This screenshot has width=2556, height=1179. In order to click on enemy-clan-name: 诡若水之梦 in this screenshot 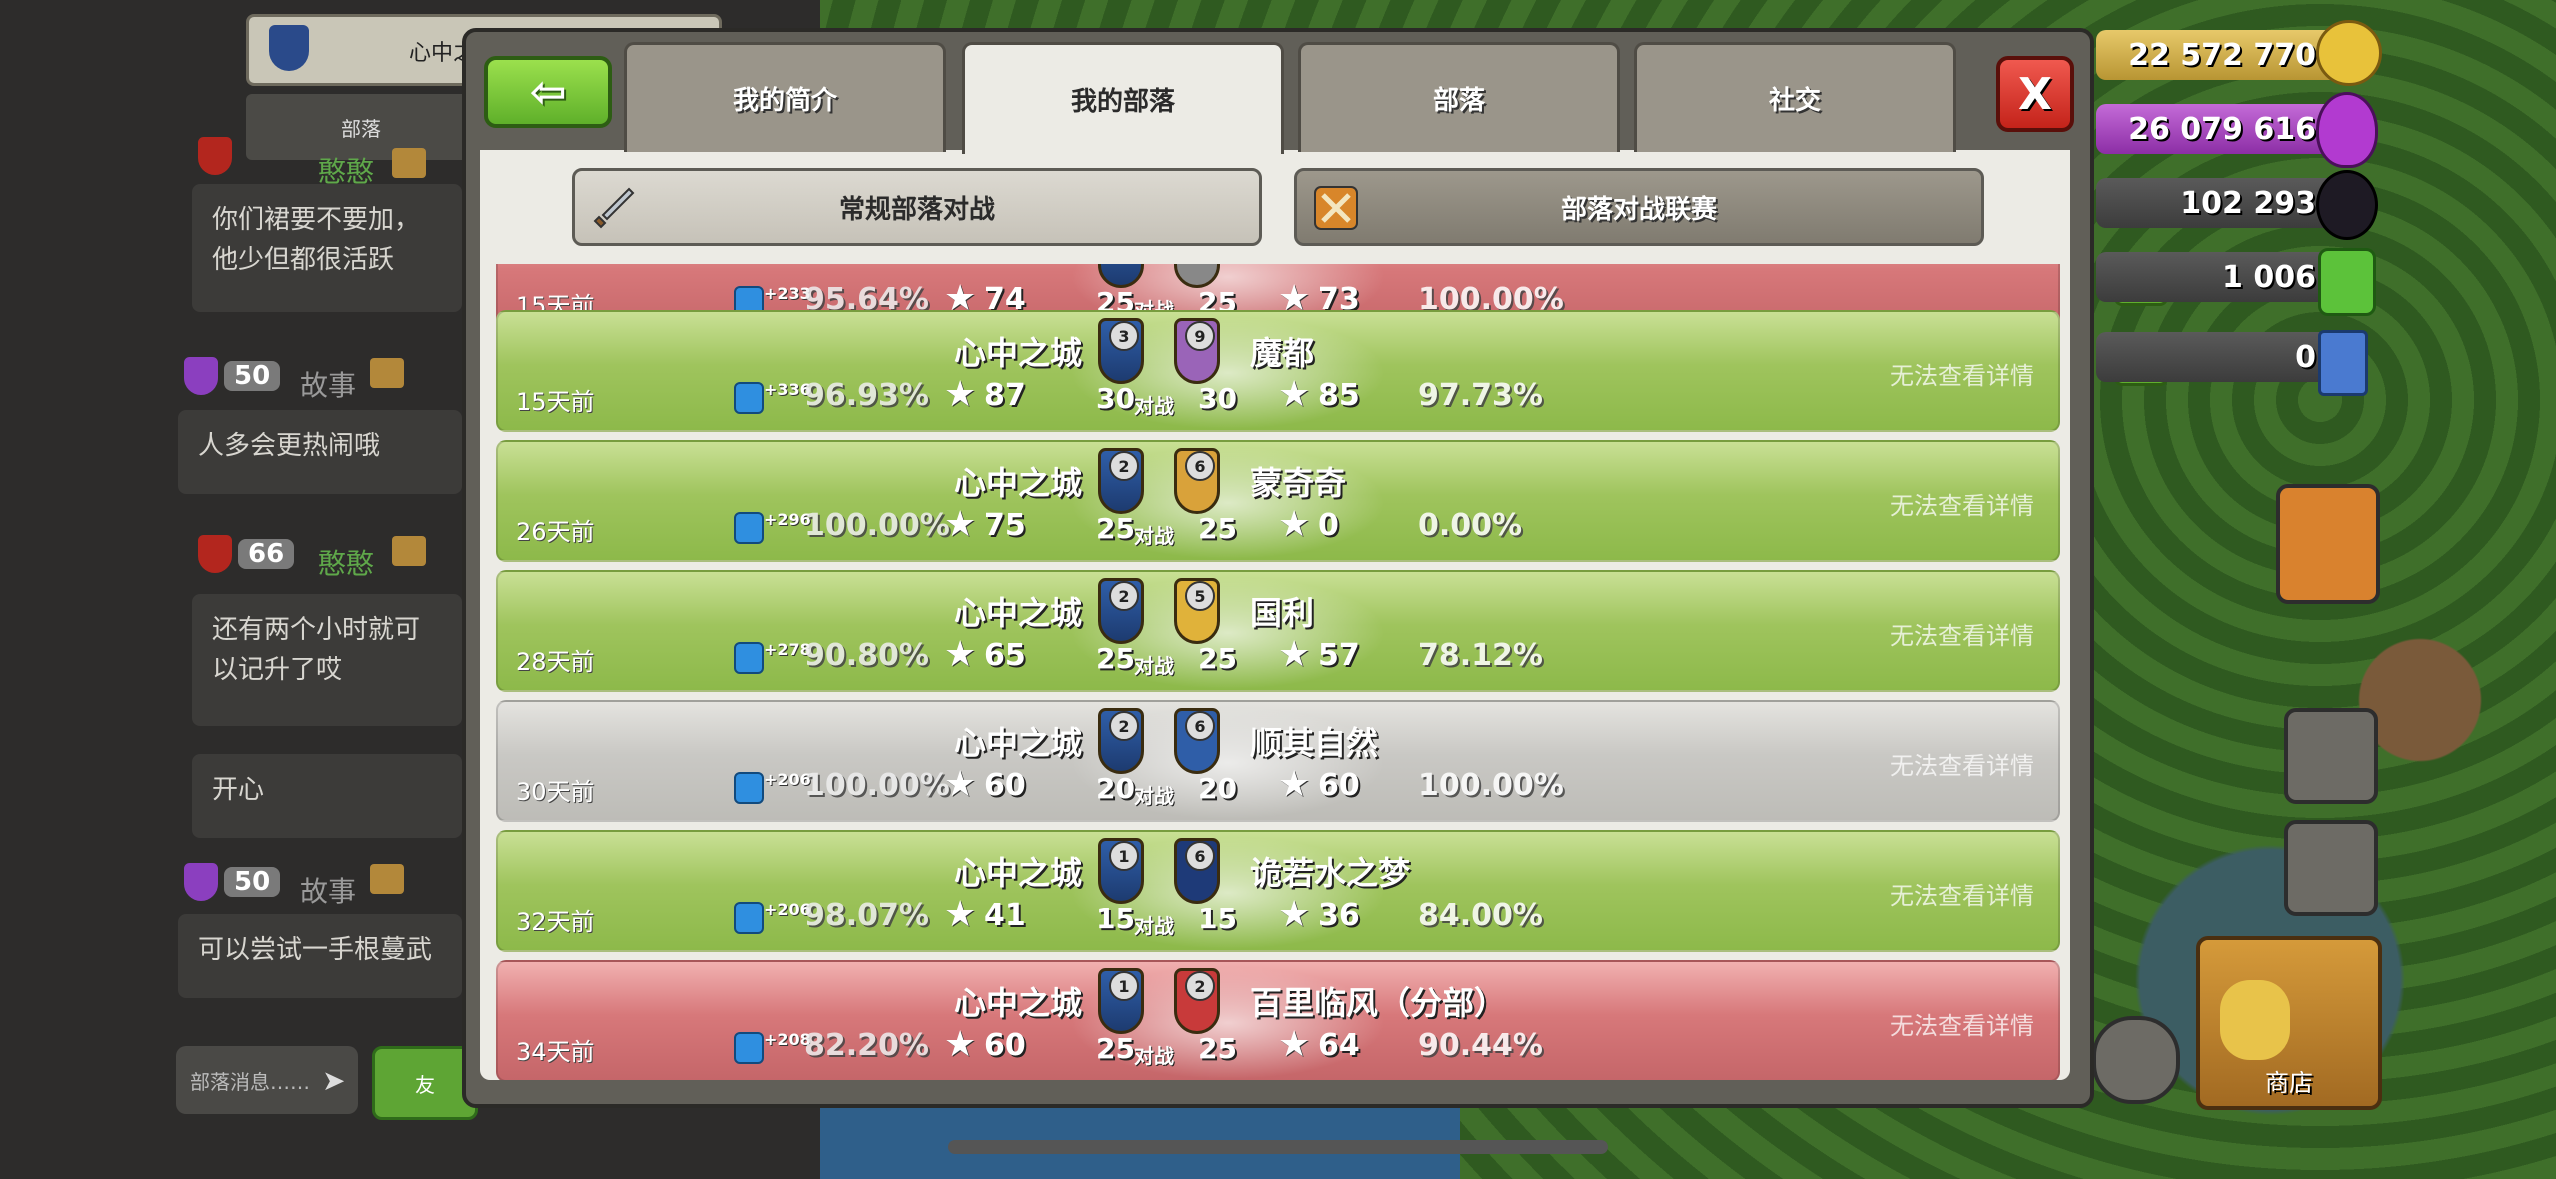, I will do `click(1330, 873)`.